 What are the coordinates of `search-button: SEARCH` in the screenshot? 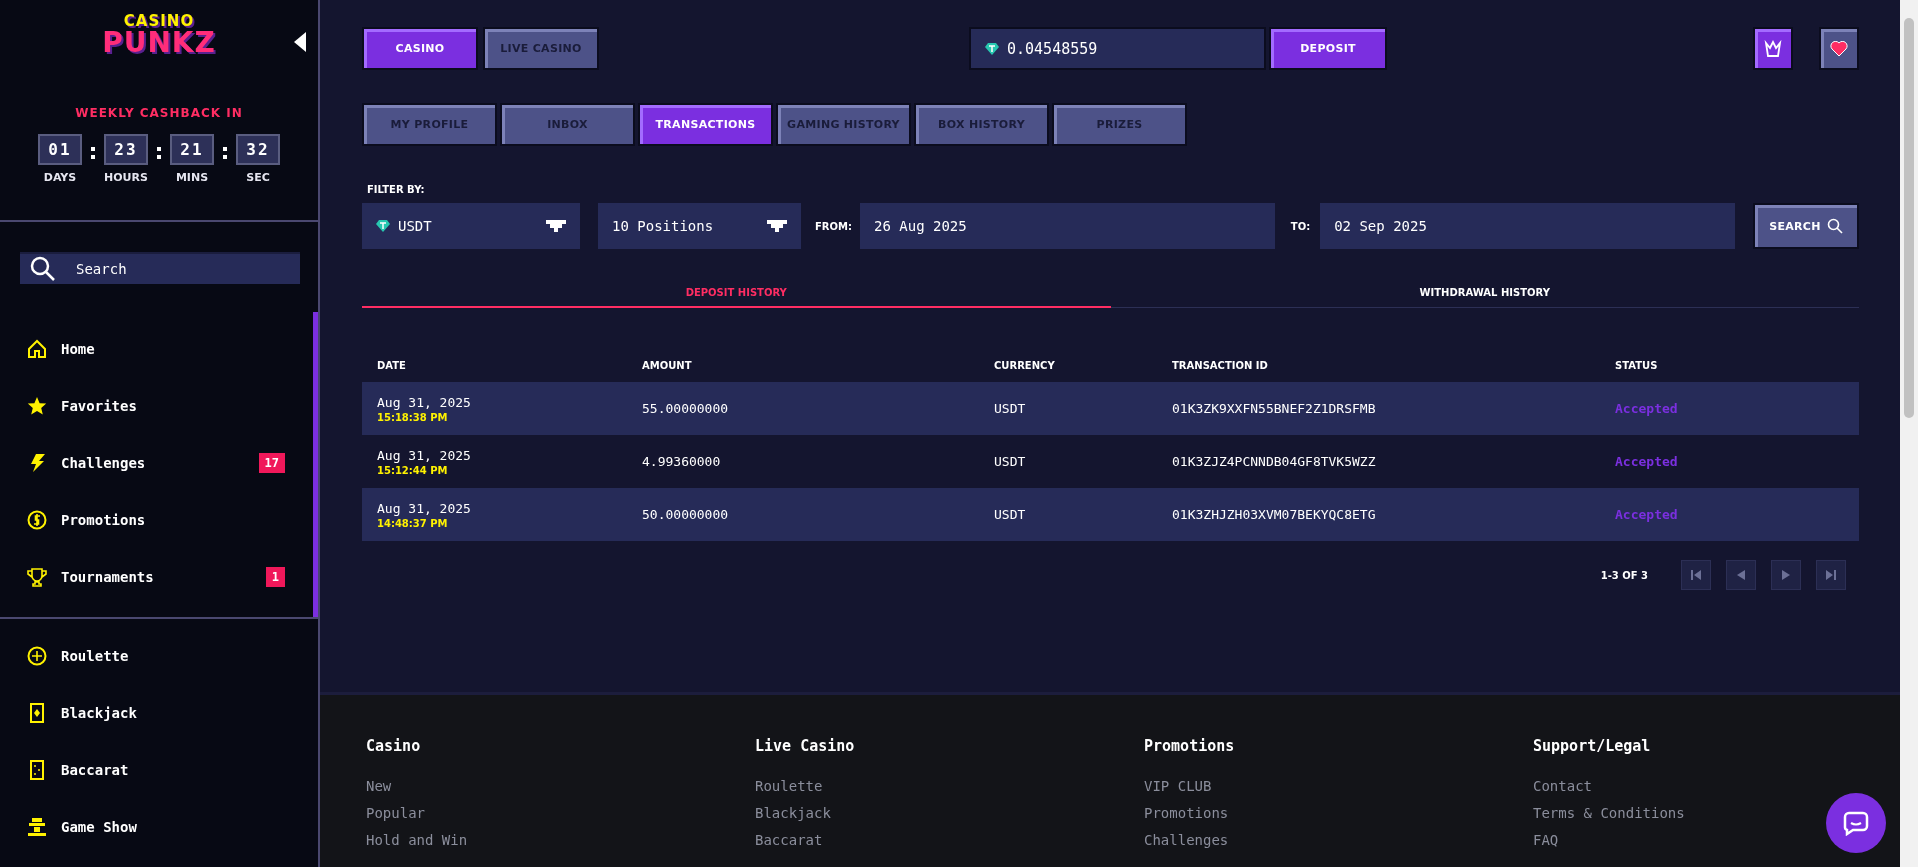 It's located at (1806, 226).